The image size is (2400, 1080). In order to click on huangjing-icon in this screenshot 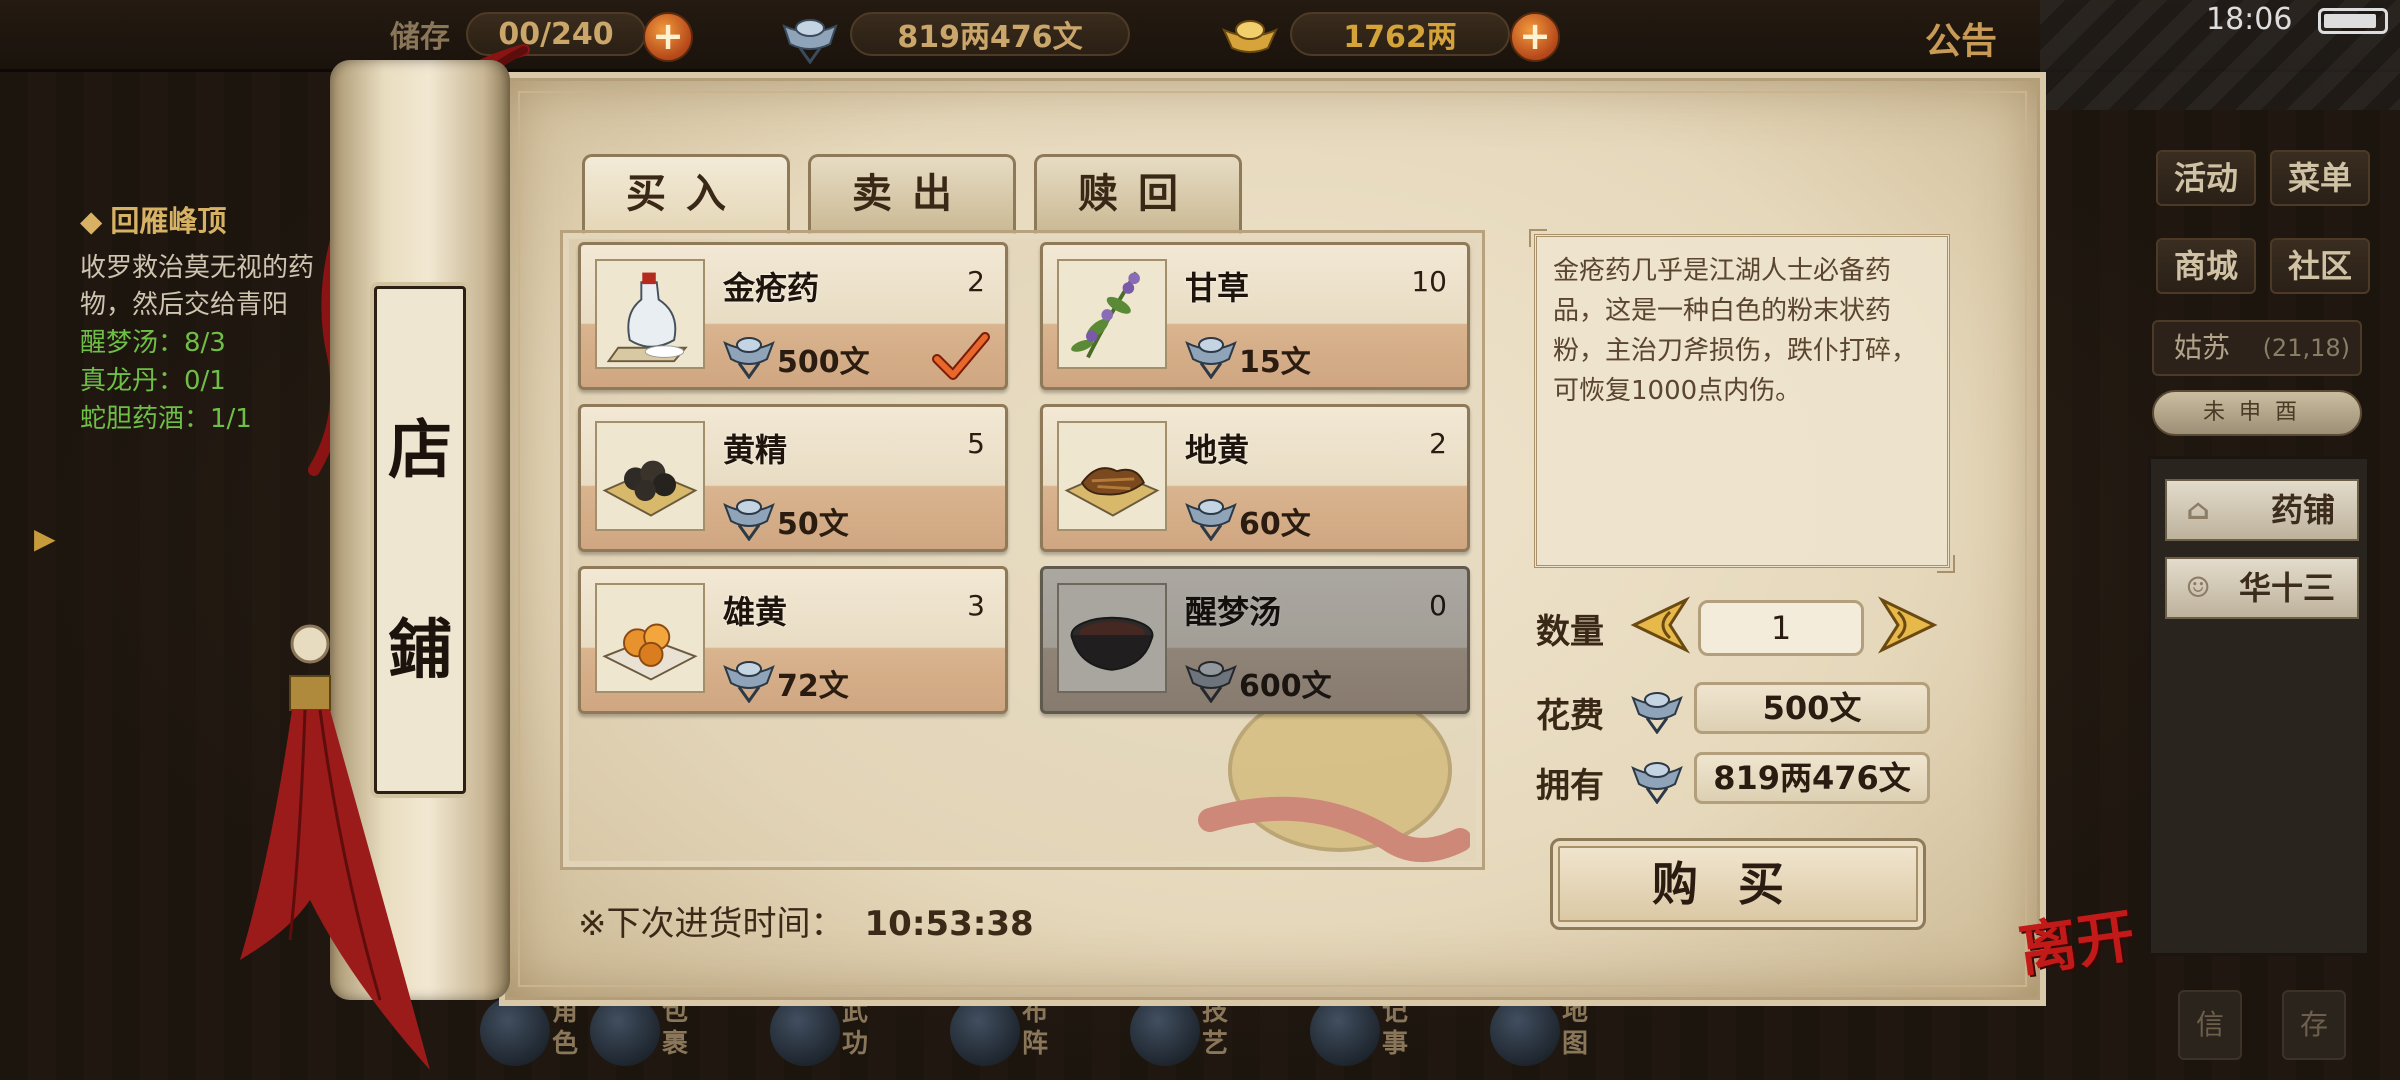, I will do `click(650, 476)`.